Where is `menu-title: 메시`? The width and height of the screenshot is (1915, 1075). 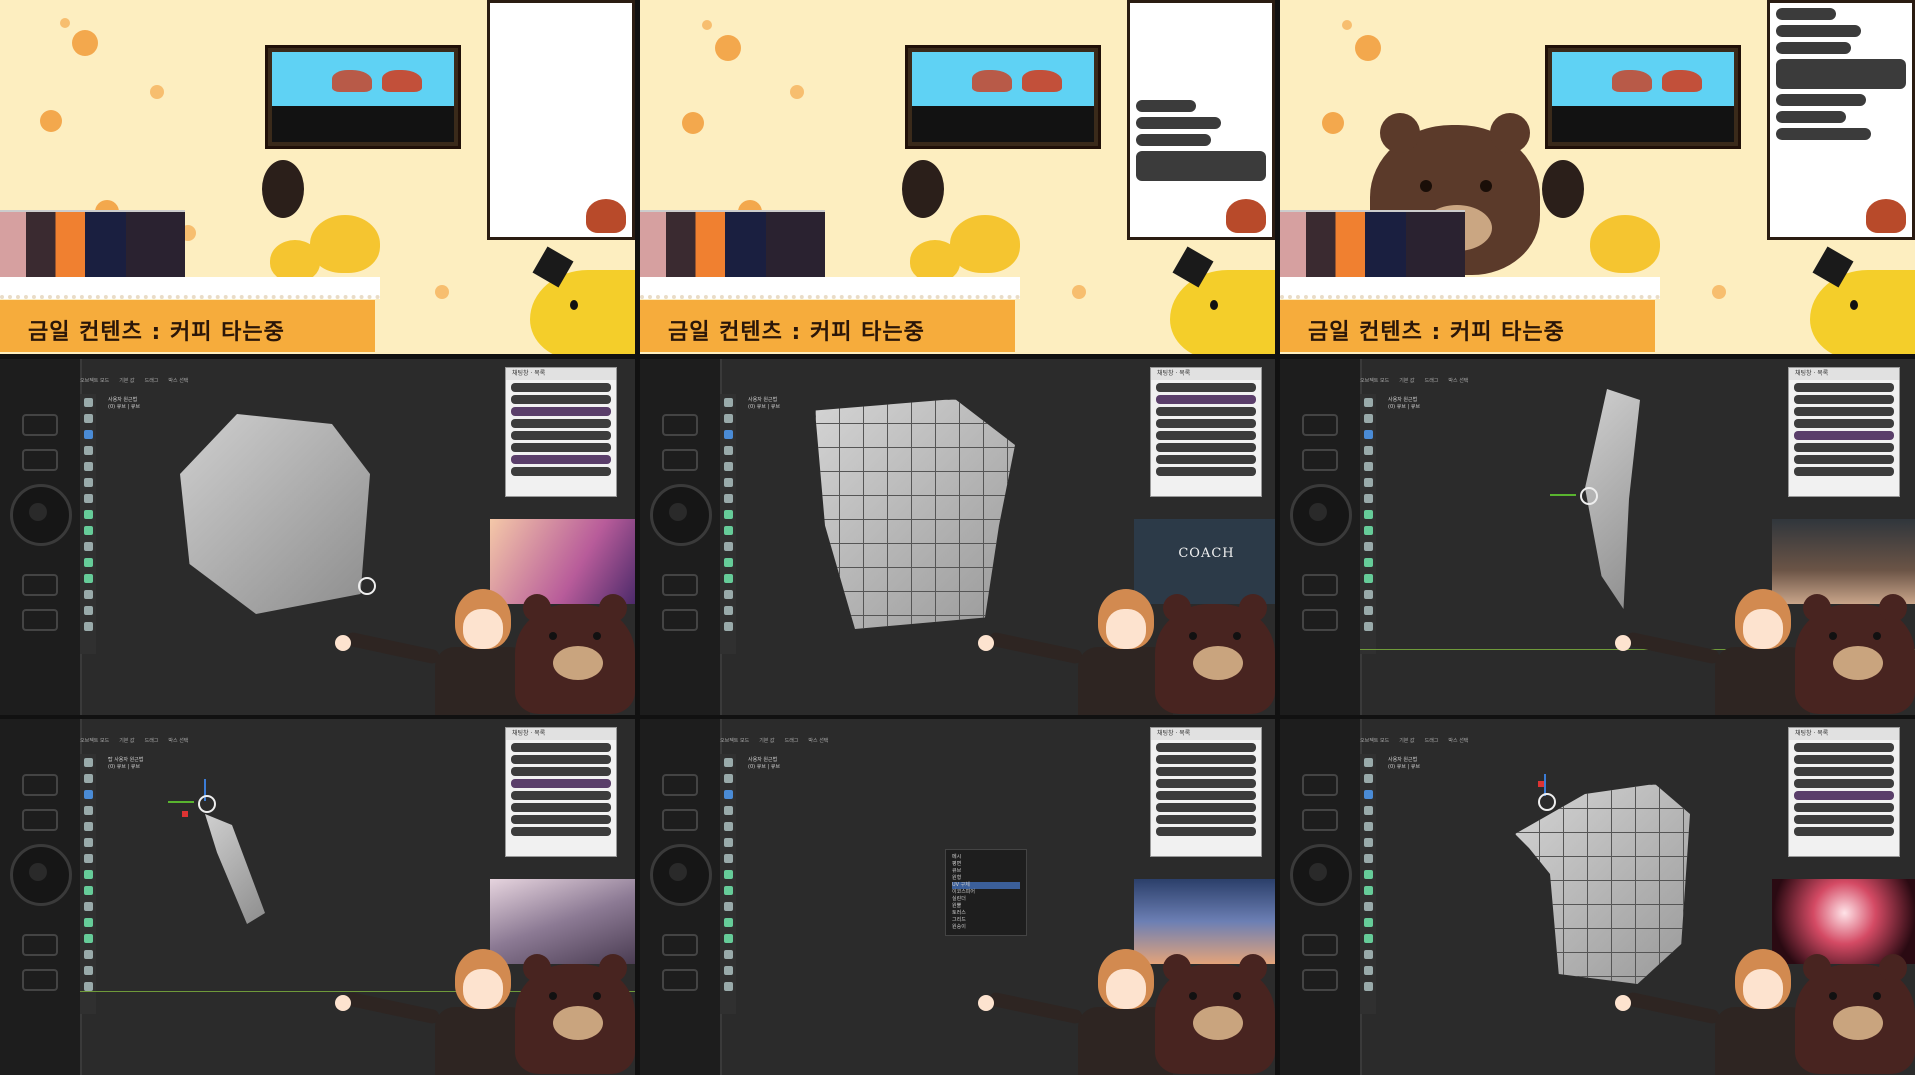
menu-title: 메시 is located at coordinates (957, 857).